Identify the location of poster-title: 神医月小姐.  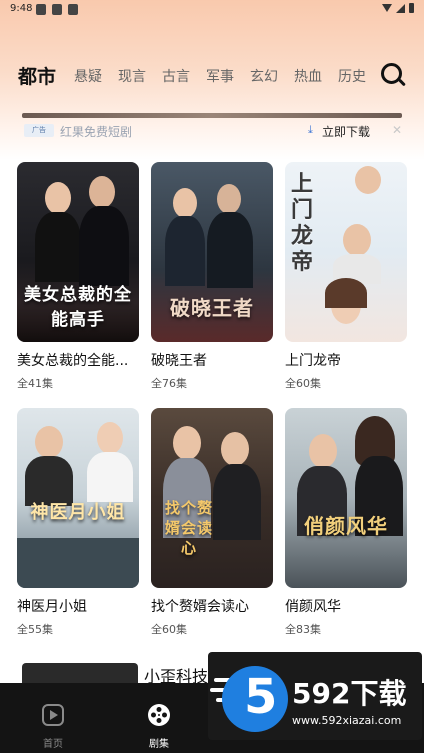
(78, 512).